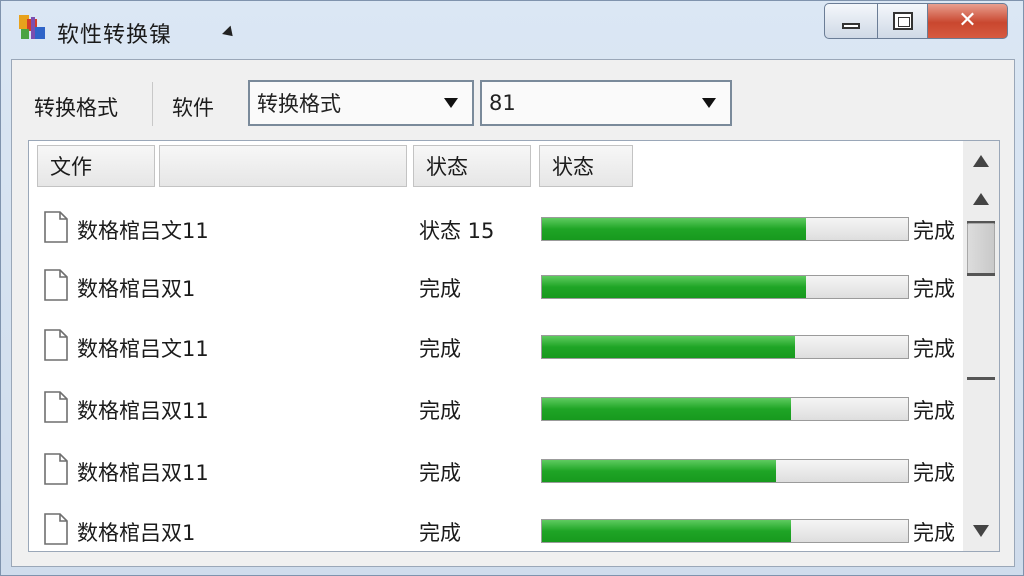  I want to click on column-header-status-2: 状态, so click(586, 166).